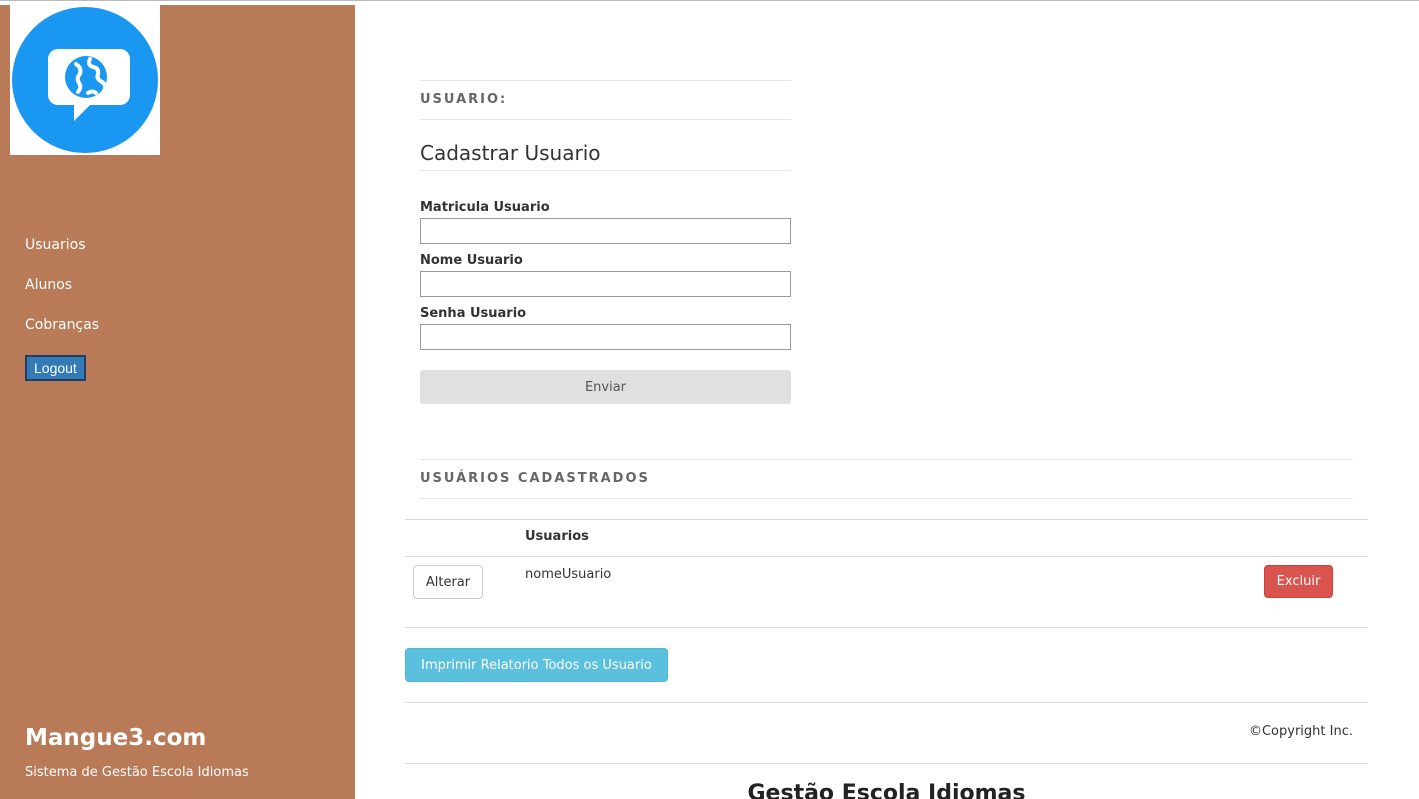 This screenshot has height=799, width=1419. Describe the element at coordinates (605, 387) in the screenshot. I see `submit-button: Enviar` at that location.